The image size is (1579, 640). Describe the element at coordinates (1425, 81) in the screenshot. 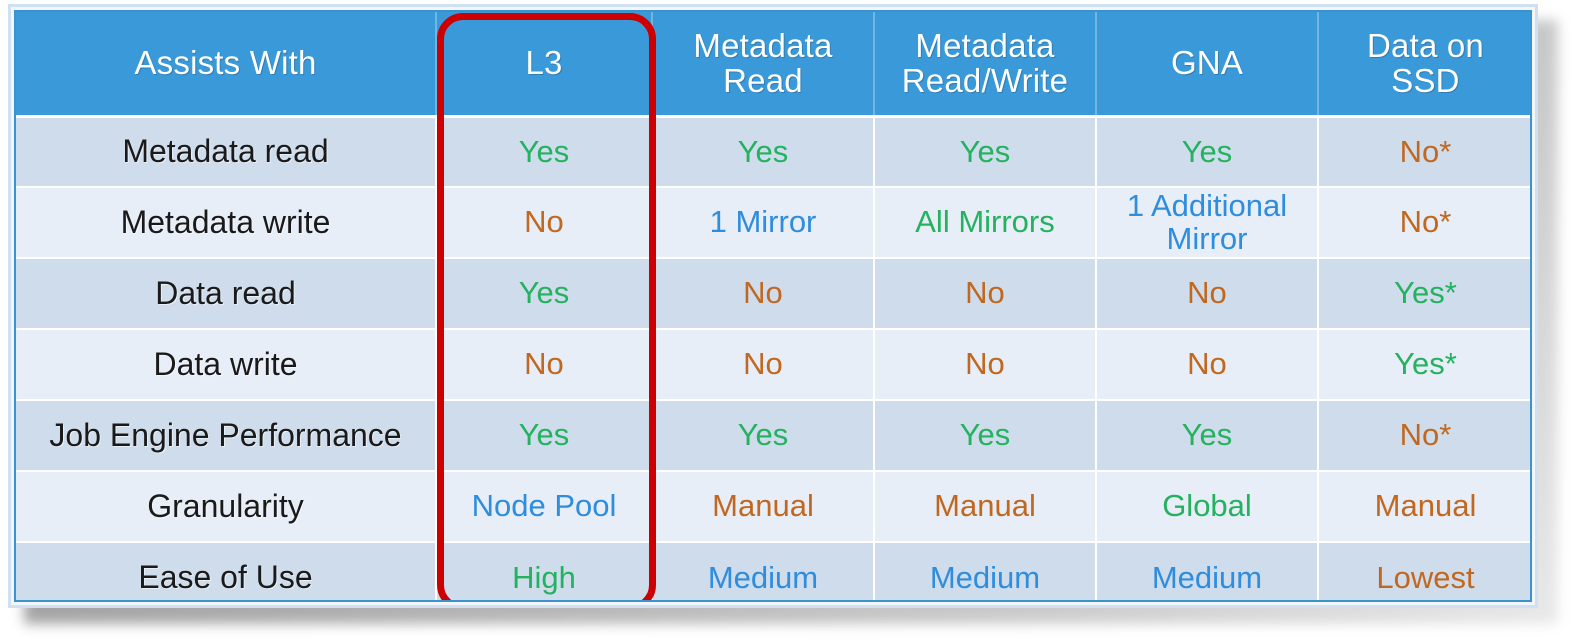

I see `column-header-data-on-ssd-line2: SSD` at that location.